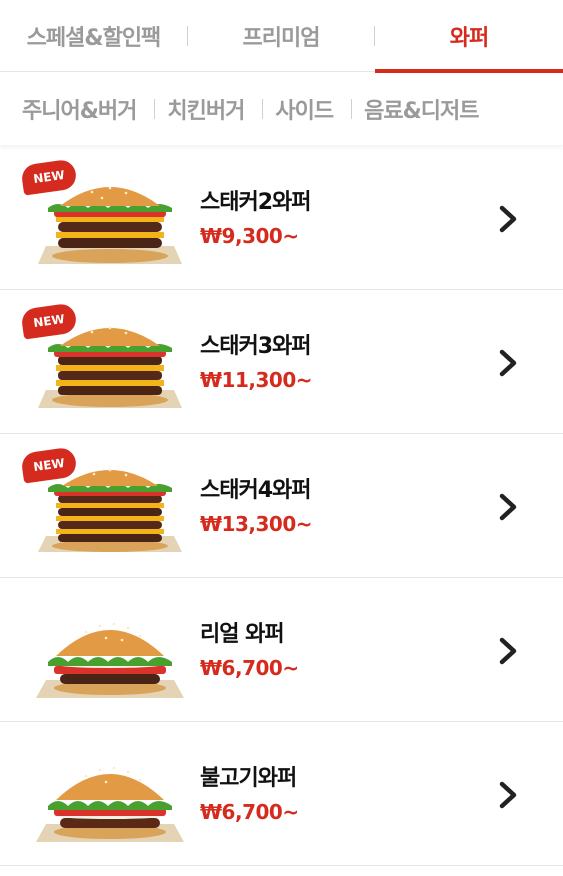 The image size is (563, 876). I want to click on tab-whopper: 와퍼, so click(469, 36).